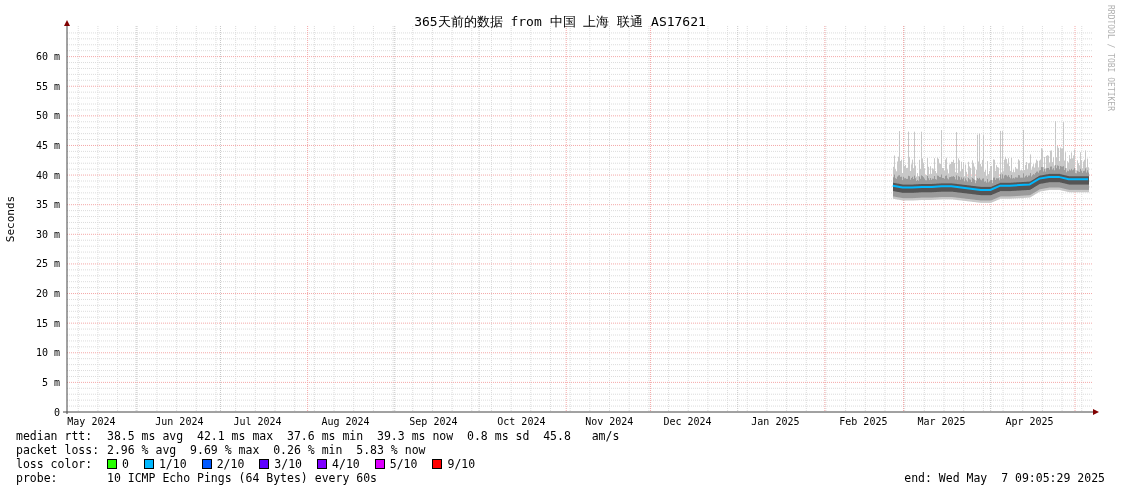  I want to click on y-tick-label: 35 m, so click(47, 205).